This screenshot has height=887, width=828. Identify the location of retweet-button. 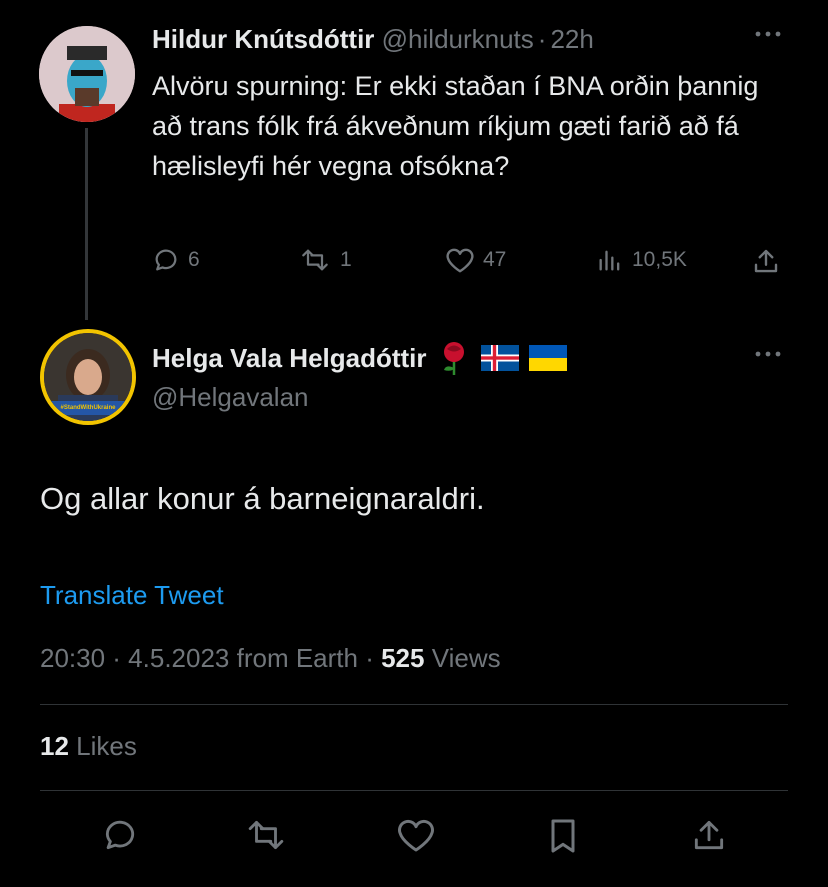
(266, 837).